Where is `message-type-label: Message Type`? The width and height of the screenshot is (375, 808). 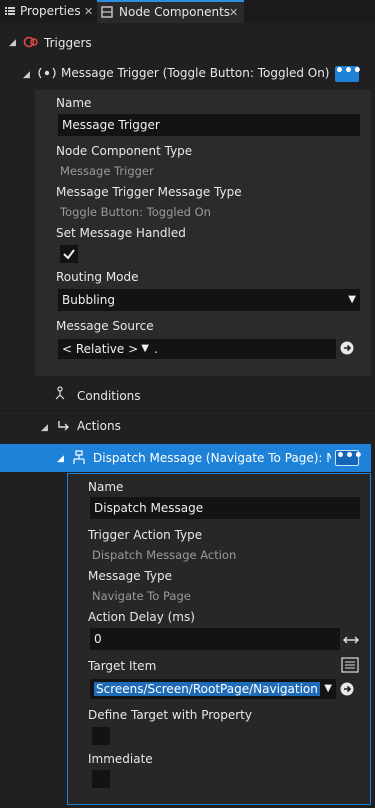 message-type-label: Message Type is located at coordinates (130, 576).